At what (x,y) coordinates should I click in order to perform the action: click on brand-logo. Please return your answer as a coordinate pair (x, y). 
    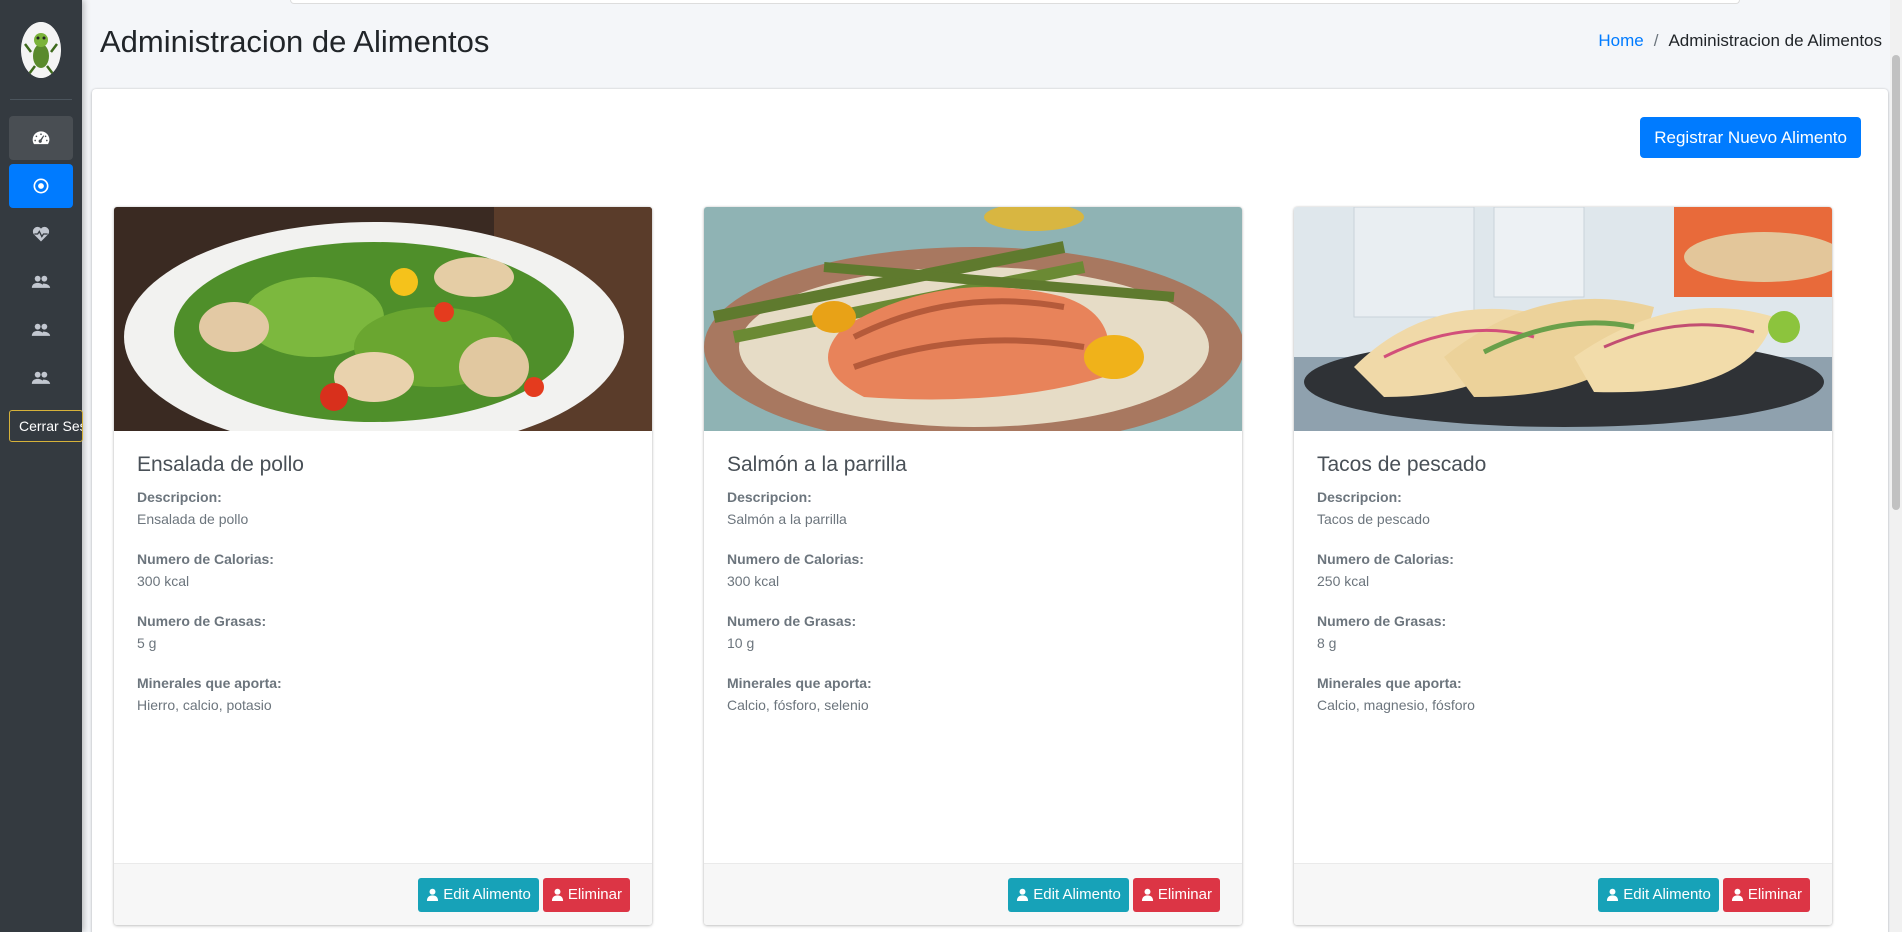
    Looking at the image, I should click on (41, 49).